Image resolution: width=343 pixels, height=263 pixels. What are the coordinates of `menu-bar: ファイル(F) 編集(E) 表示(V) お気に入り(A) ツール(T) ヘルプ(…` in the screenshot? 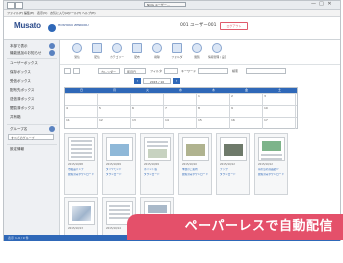 It's located at (172, 13).